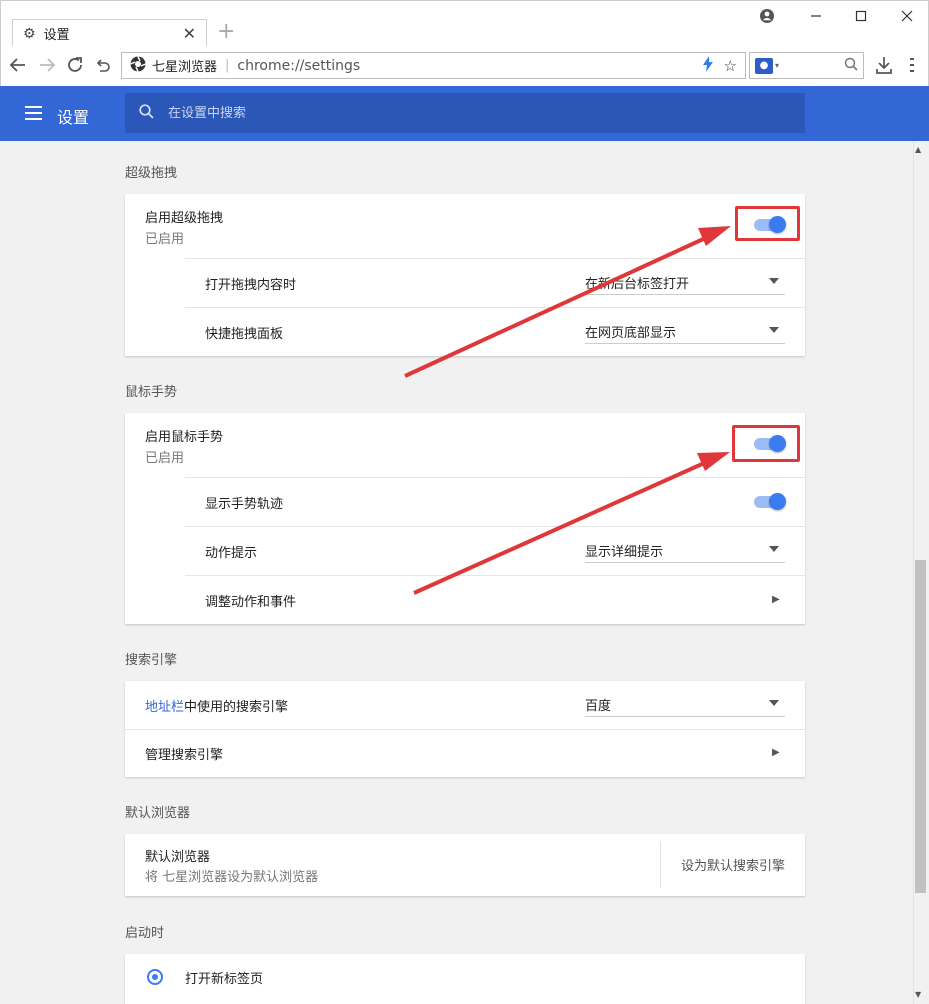 The height and width of the screenshot is (1004, 929). I want to click on browser-logo-icon, so click(138, 65).